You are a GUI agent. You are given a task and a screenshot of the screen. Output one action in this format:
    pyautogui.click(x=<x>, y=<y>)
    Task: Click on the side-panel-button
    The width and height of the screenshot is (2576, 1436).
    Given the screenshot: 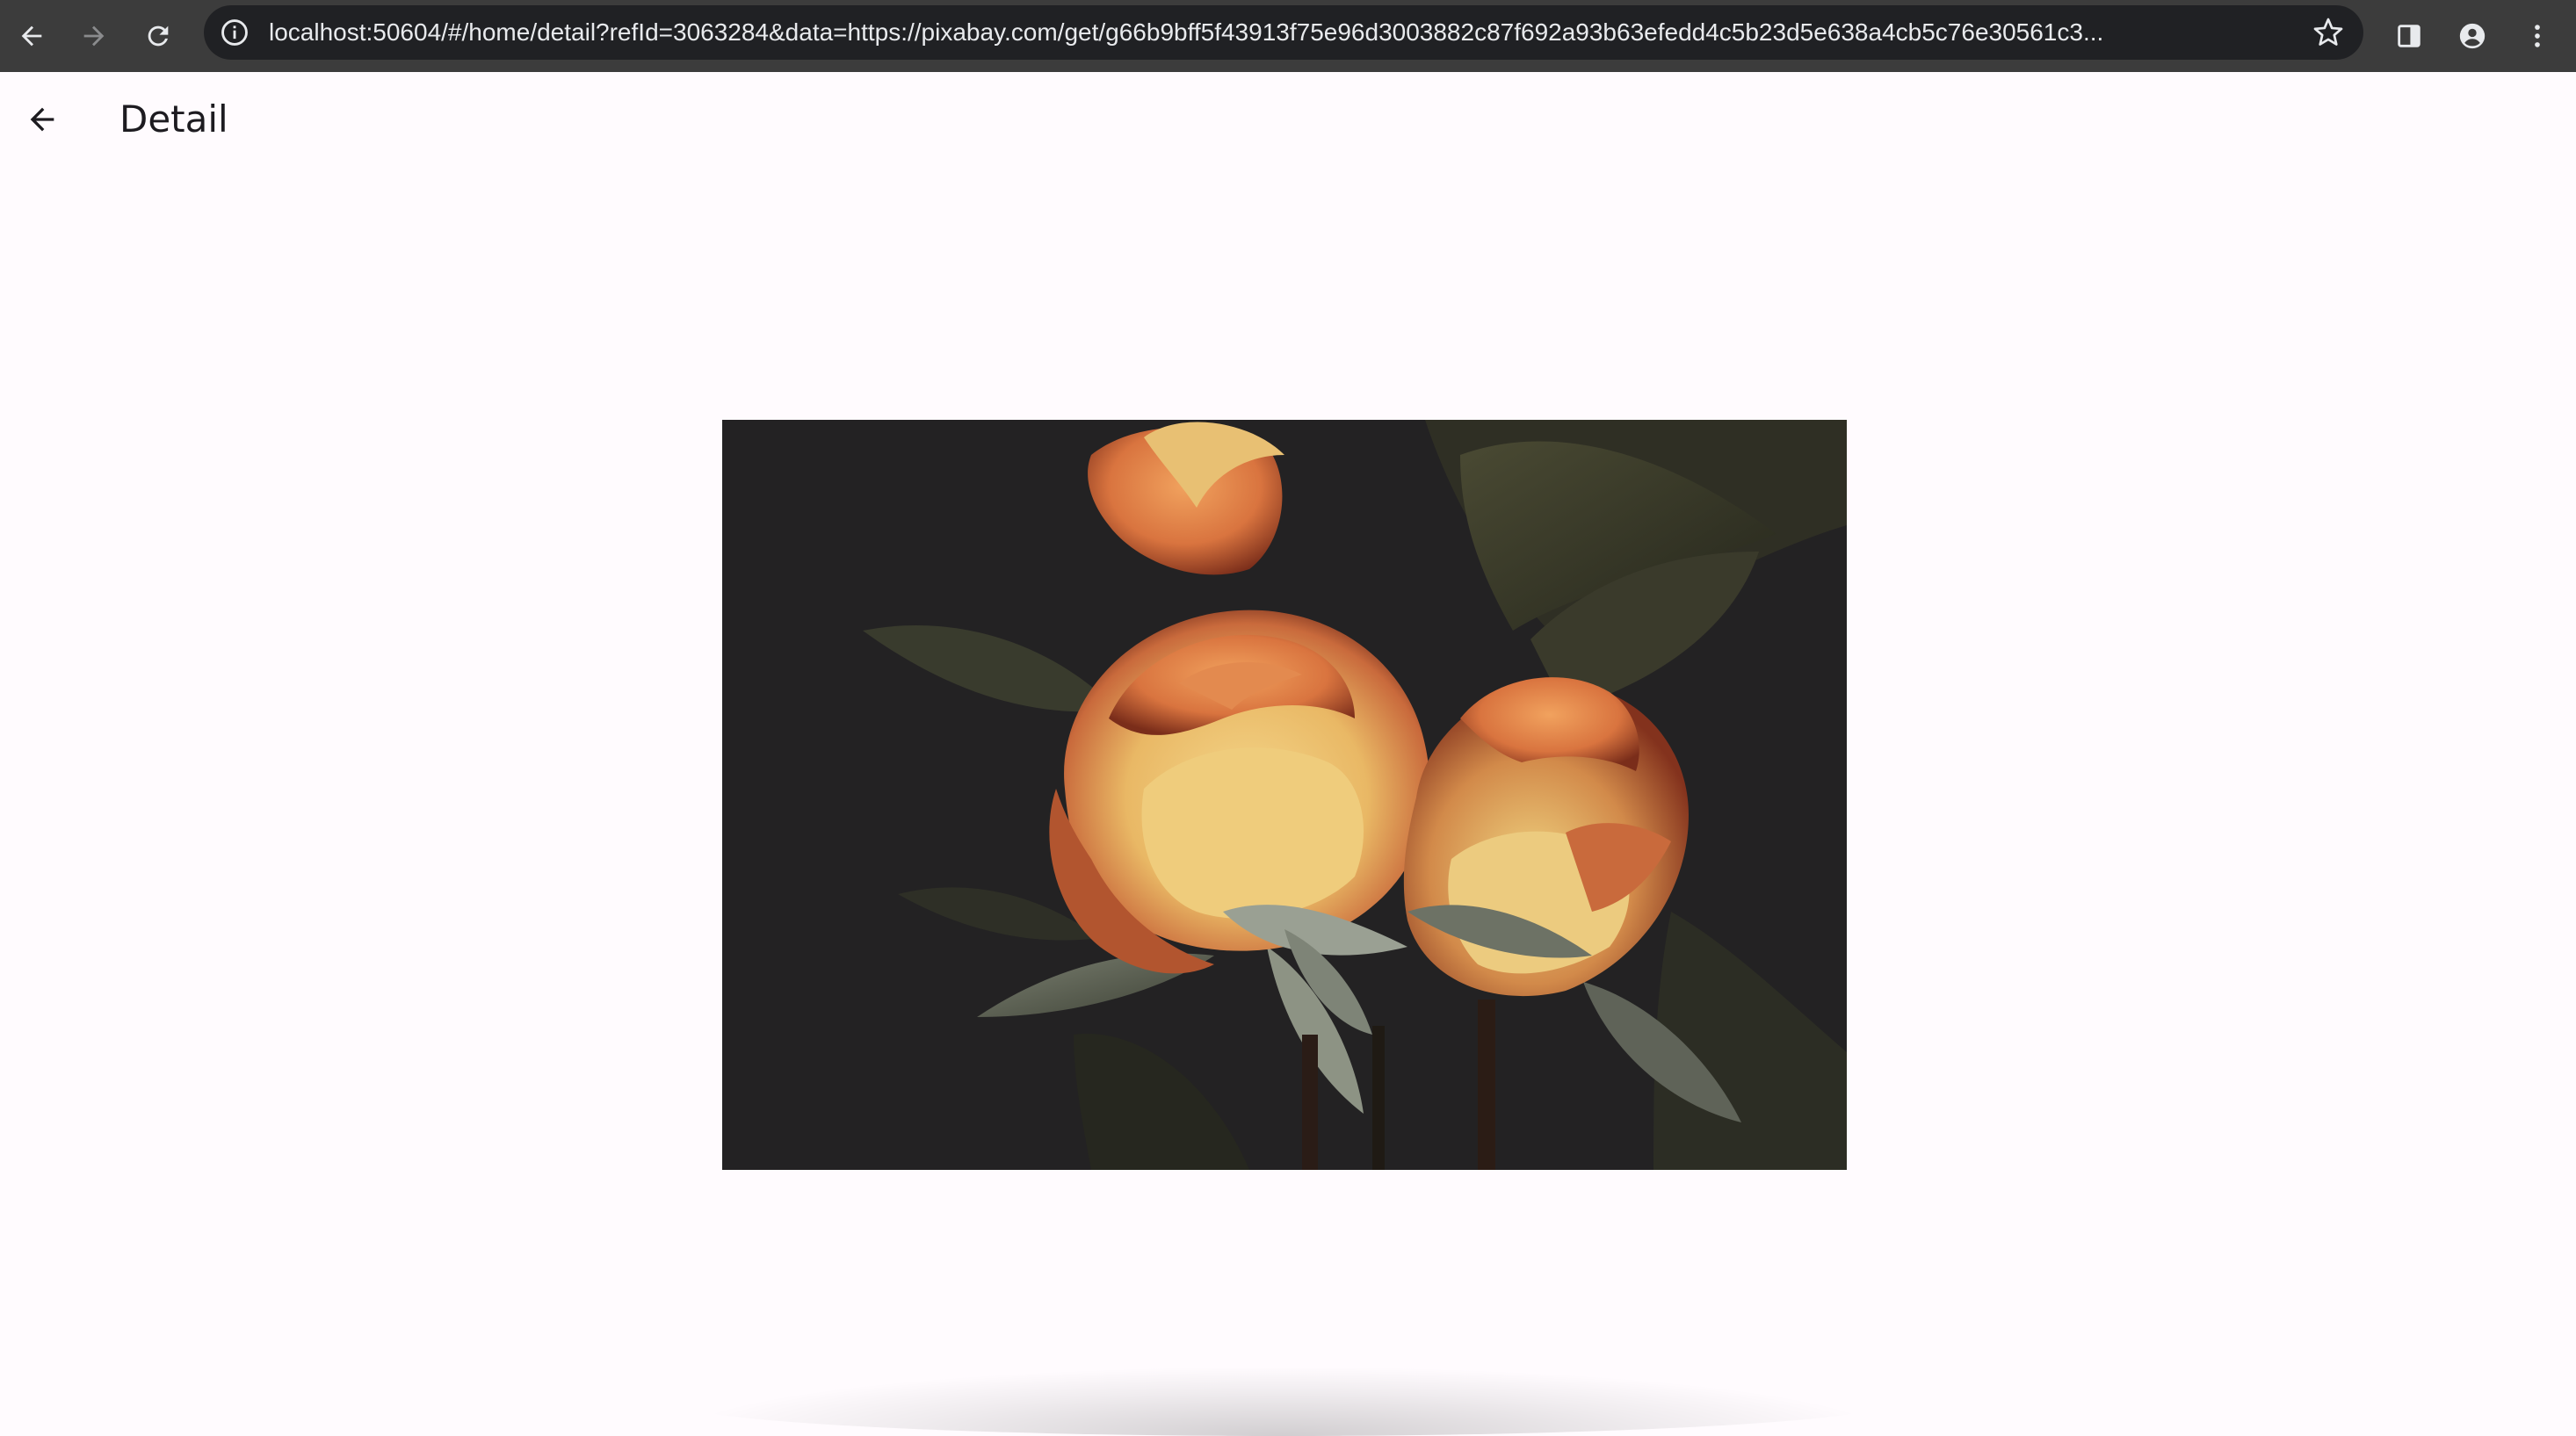 What is the action you would take?
    pyautogui.click(x=2409, y=36)
    